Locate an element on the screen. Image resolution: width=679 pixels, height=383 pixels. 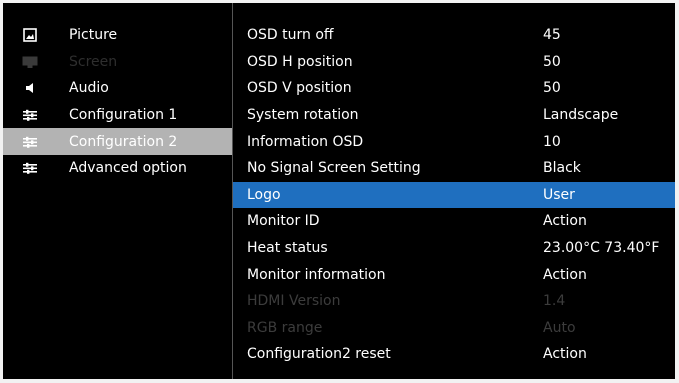
setting-row-osd-turn-off: OSD turn off 45 is located at coordinates (454, 35).